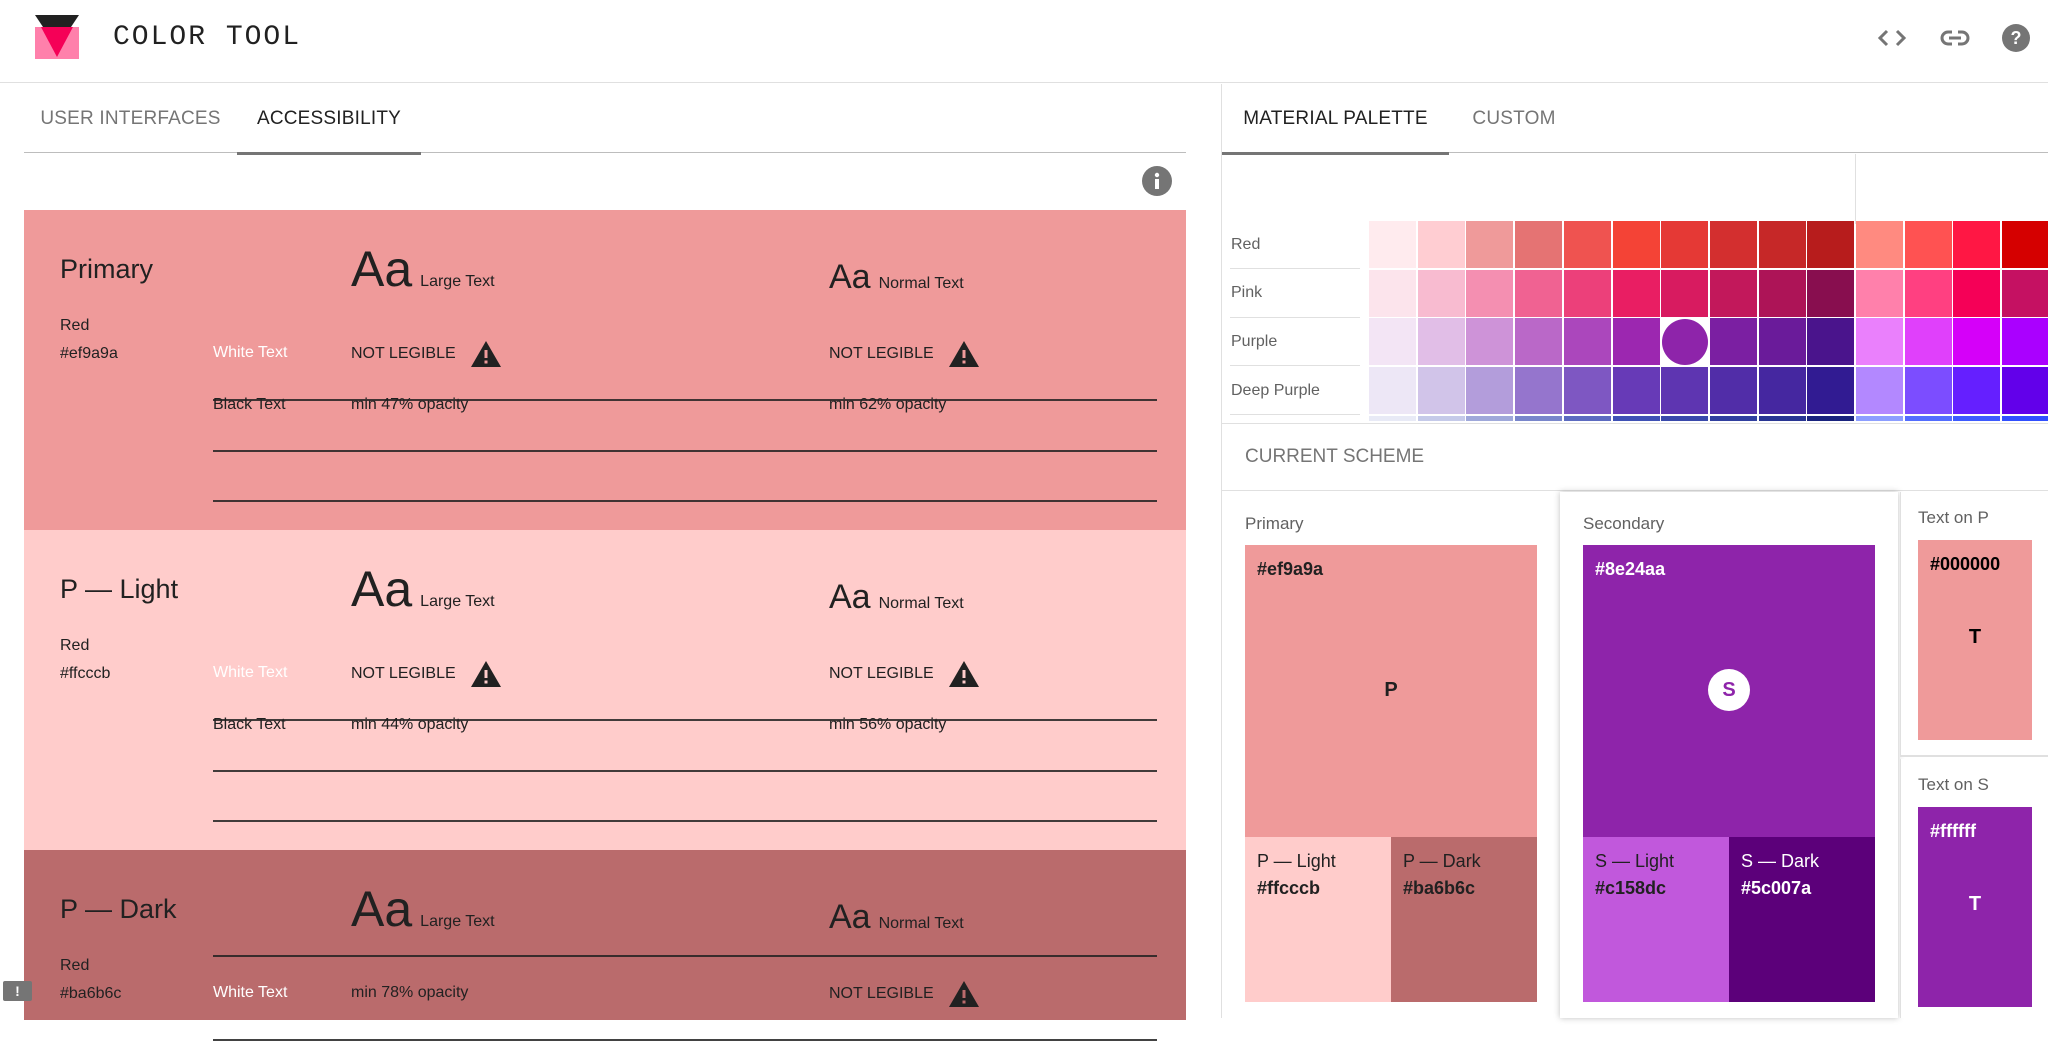 The image size is (2048, 1041). What do you see at coordinates (329, 119) in the screenshot?
I see `tab-accessibility: ACCESSIBILITY` at bounding box center [329, 119].